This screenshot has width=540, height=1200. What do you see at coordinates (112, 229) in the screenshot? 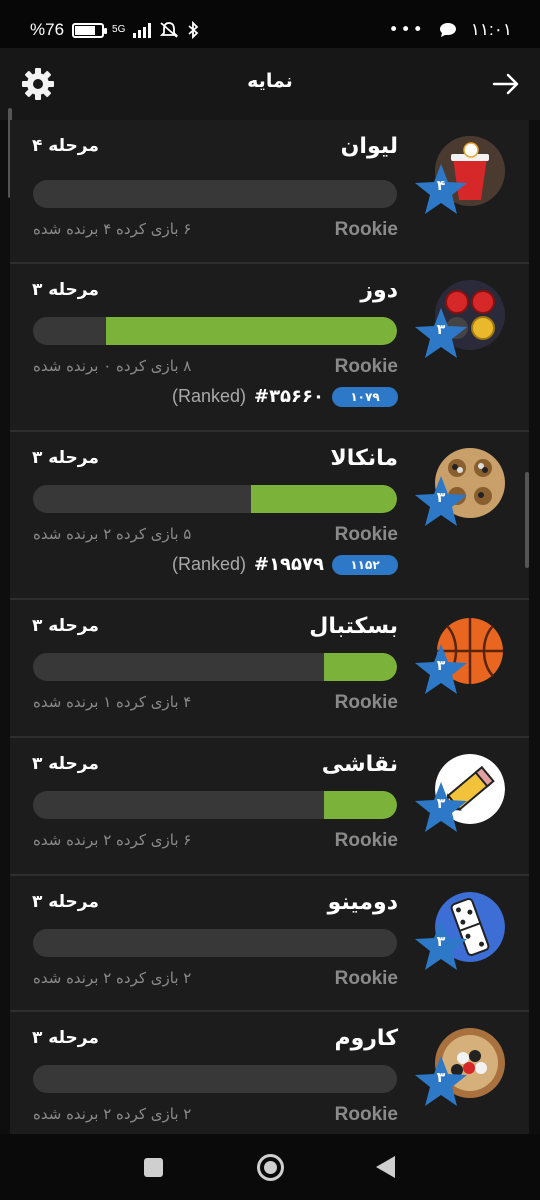
I see `game-stats: ۶ بازی کرده ۴ برنده شده` at bounding box center [112, 229].